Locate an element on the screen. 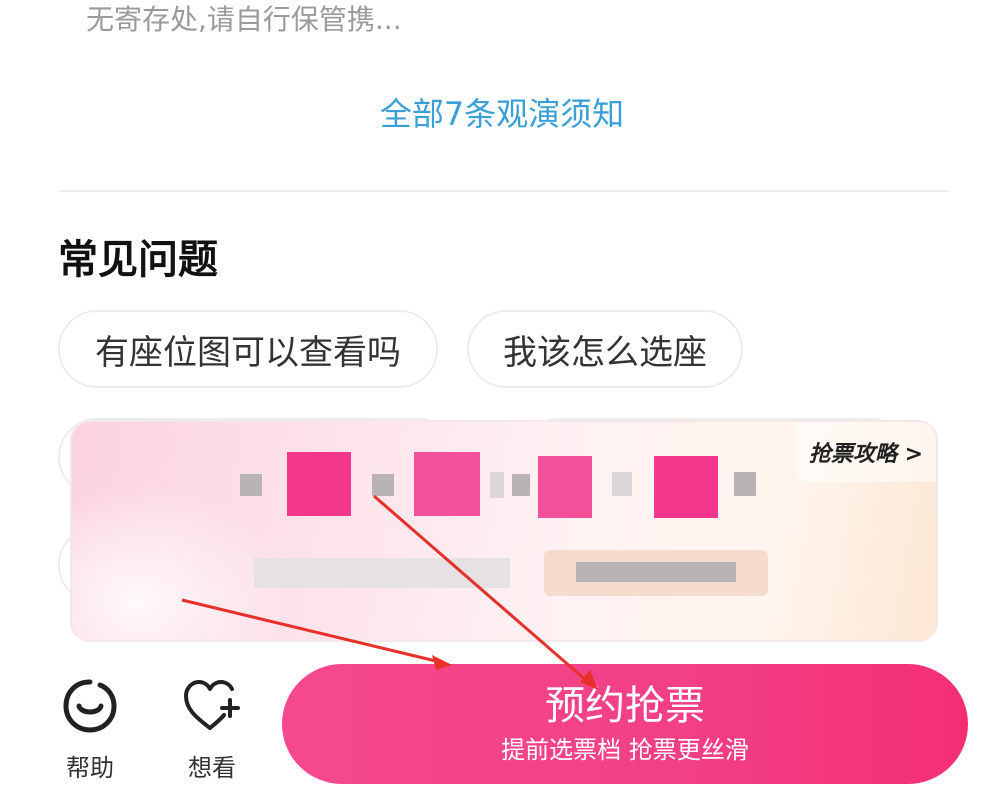  heart-plus-icon is located at coordinates (212, 705).